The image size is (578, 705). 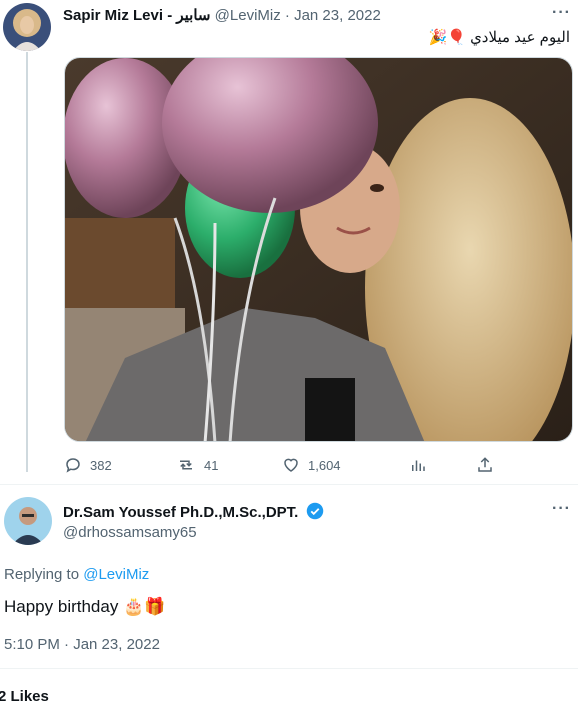 I want to click on tweet-date: Jan 23, 2022, so click(x=337, y=15).